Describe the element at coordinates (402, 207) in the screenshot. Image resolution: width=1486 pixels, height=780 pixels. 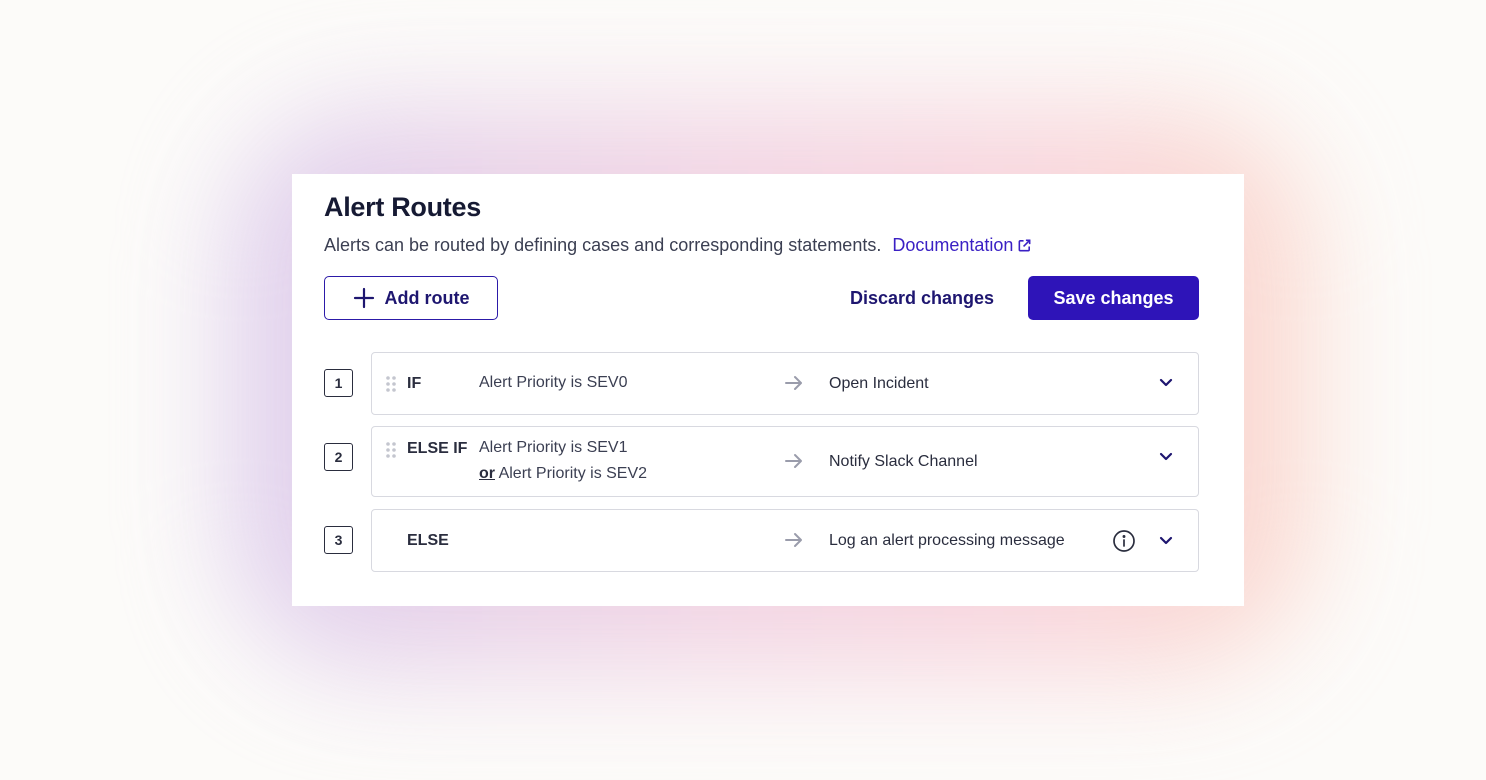
I see `page-title: Alert Routes` at that location.